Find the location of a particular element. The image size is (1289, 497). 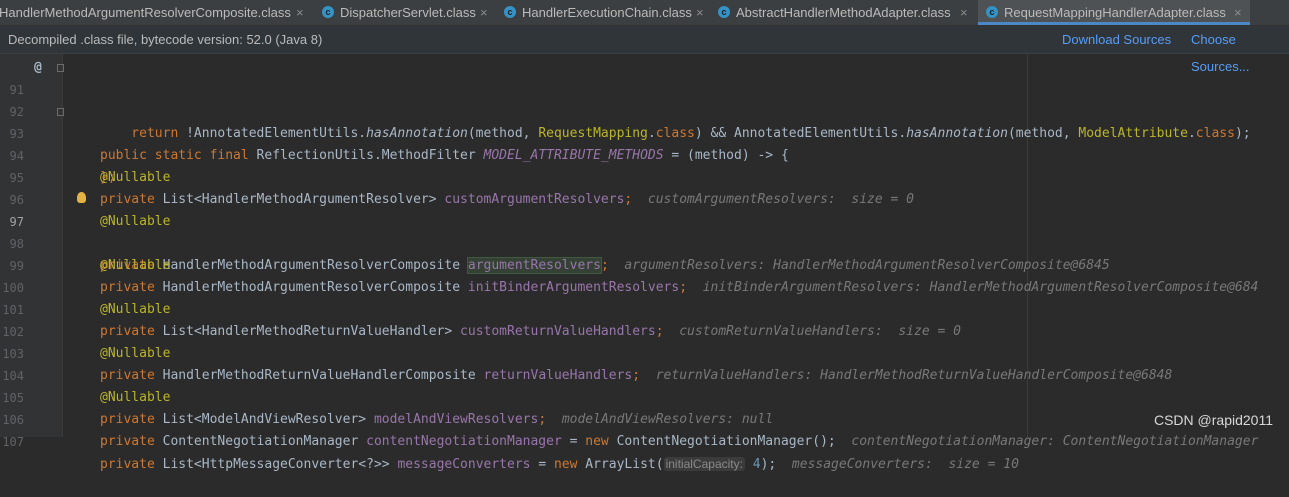

tab-label: AbstractHandlerMethodAdapter.class is located at coordinates (843, 12).